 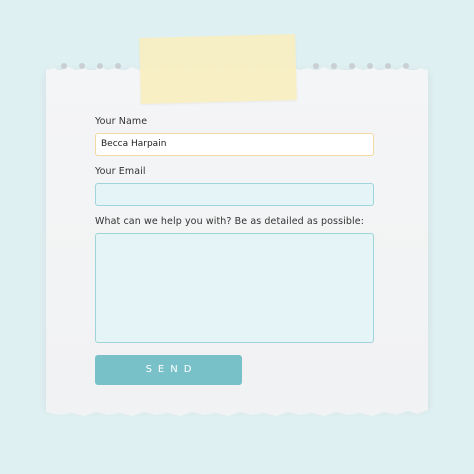 I want to click on email-label: Your Email, so click(x=120, y=171).